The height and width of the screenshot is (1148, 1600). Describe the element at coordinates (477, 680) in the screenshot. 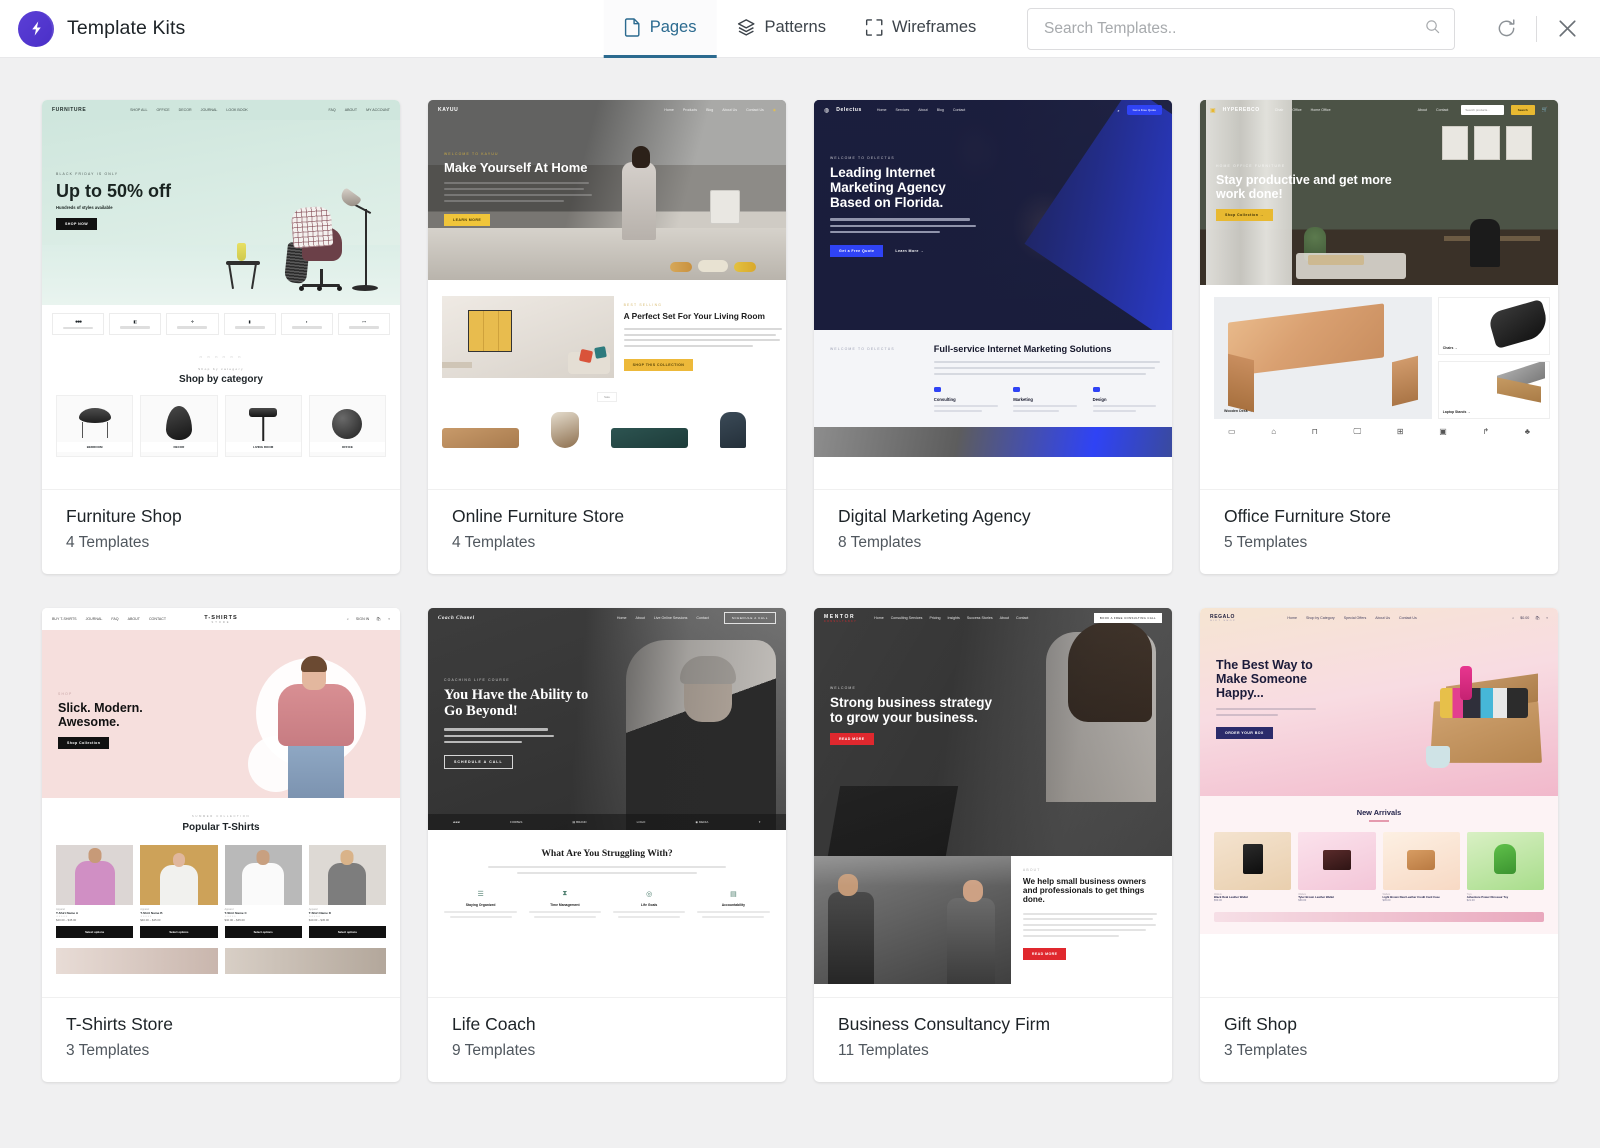

I see `hero-eyebrow: COACHING LIFE COURSE` at that location.